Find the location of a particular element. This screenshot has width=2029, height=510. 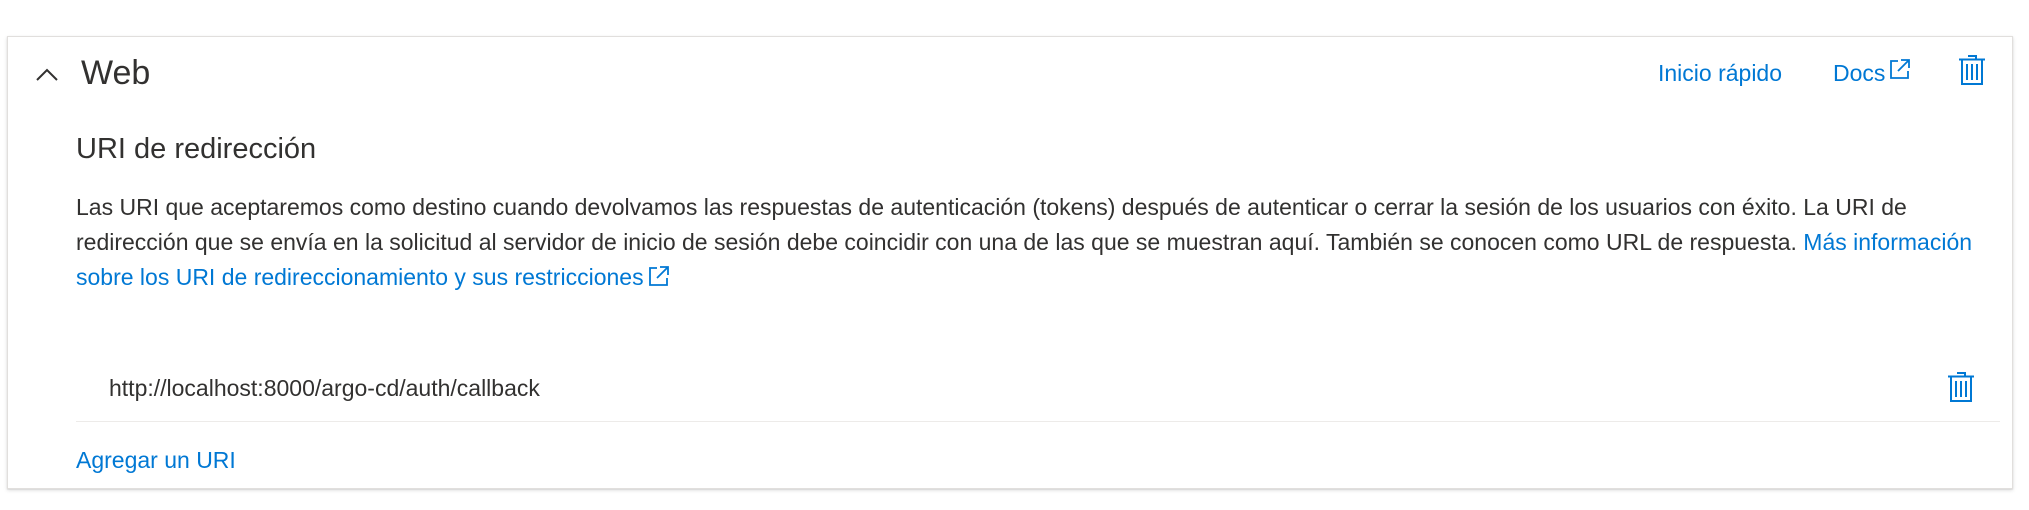

docs-label: Docs is located at coordinates (1859, 73).